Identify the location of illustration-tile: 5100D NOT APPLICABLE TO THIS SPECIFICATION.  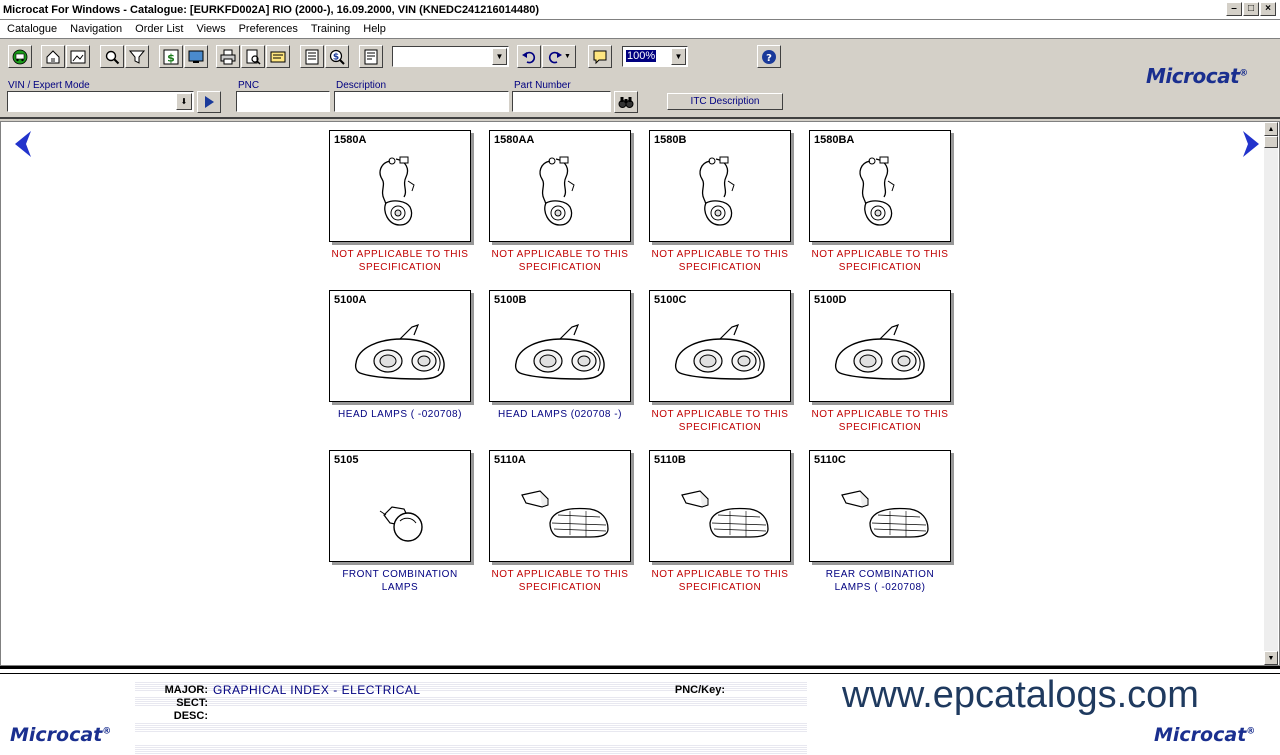
(889, 365).